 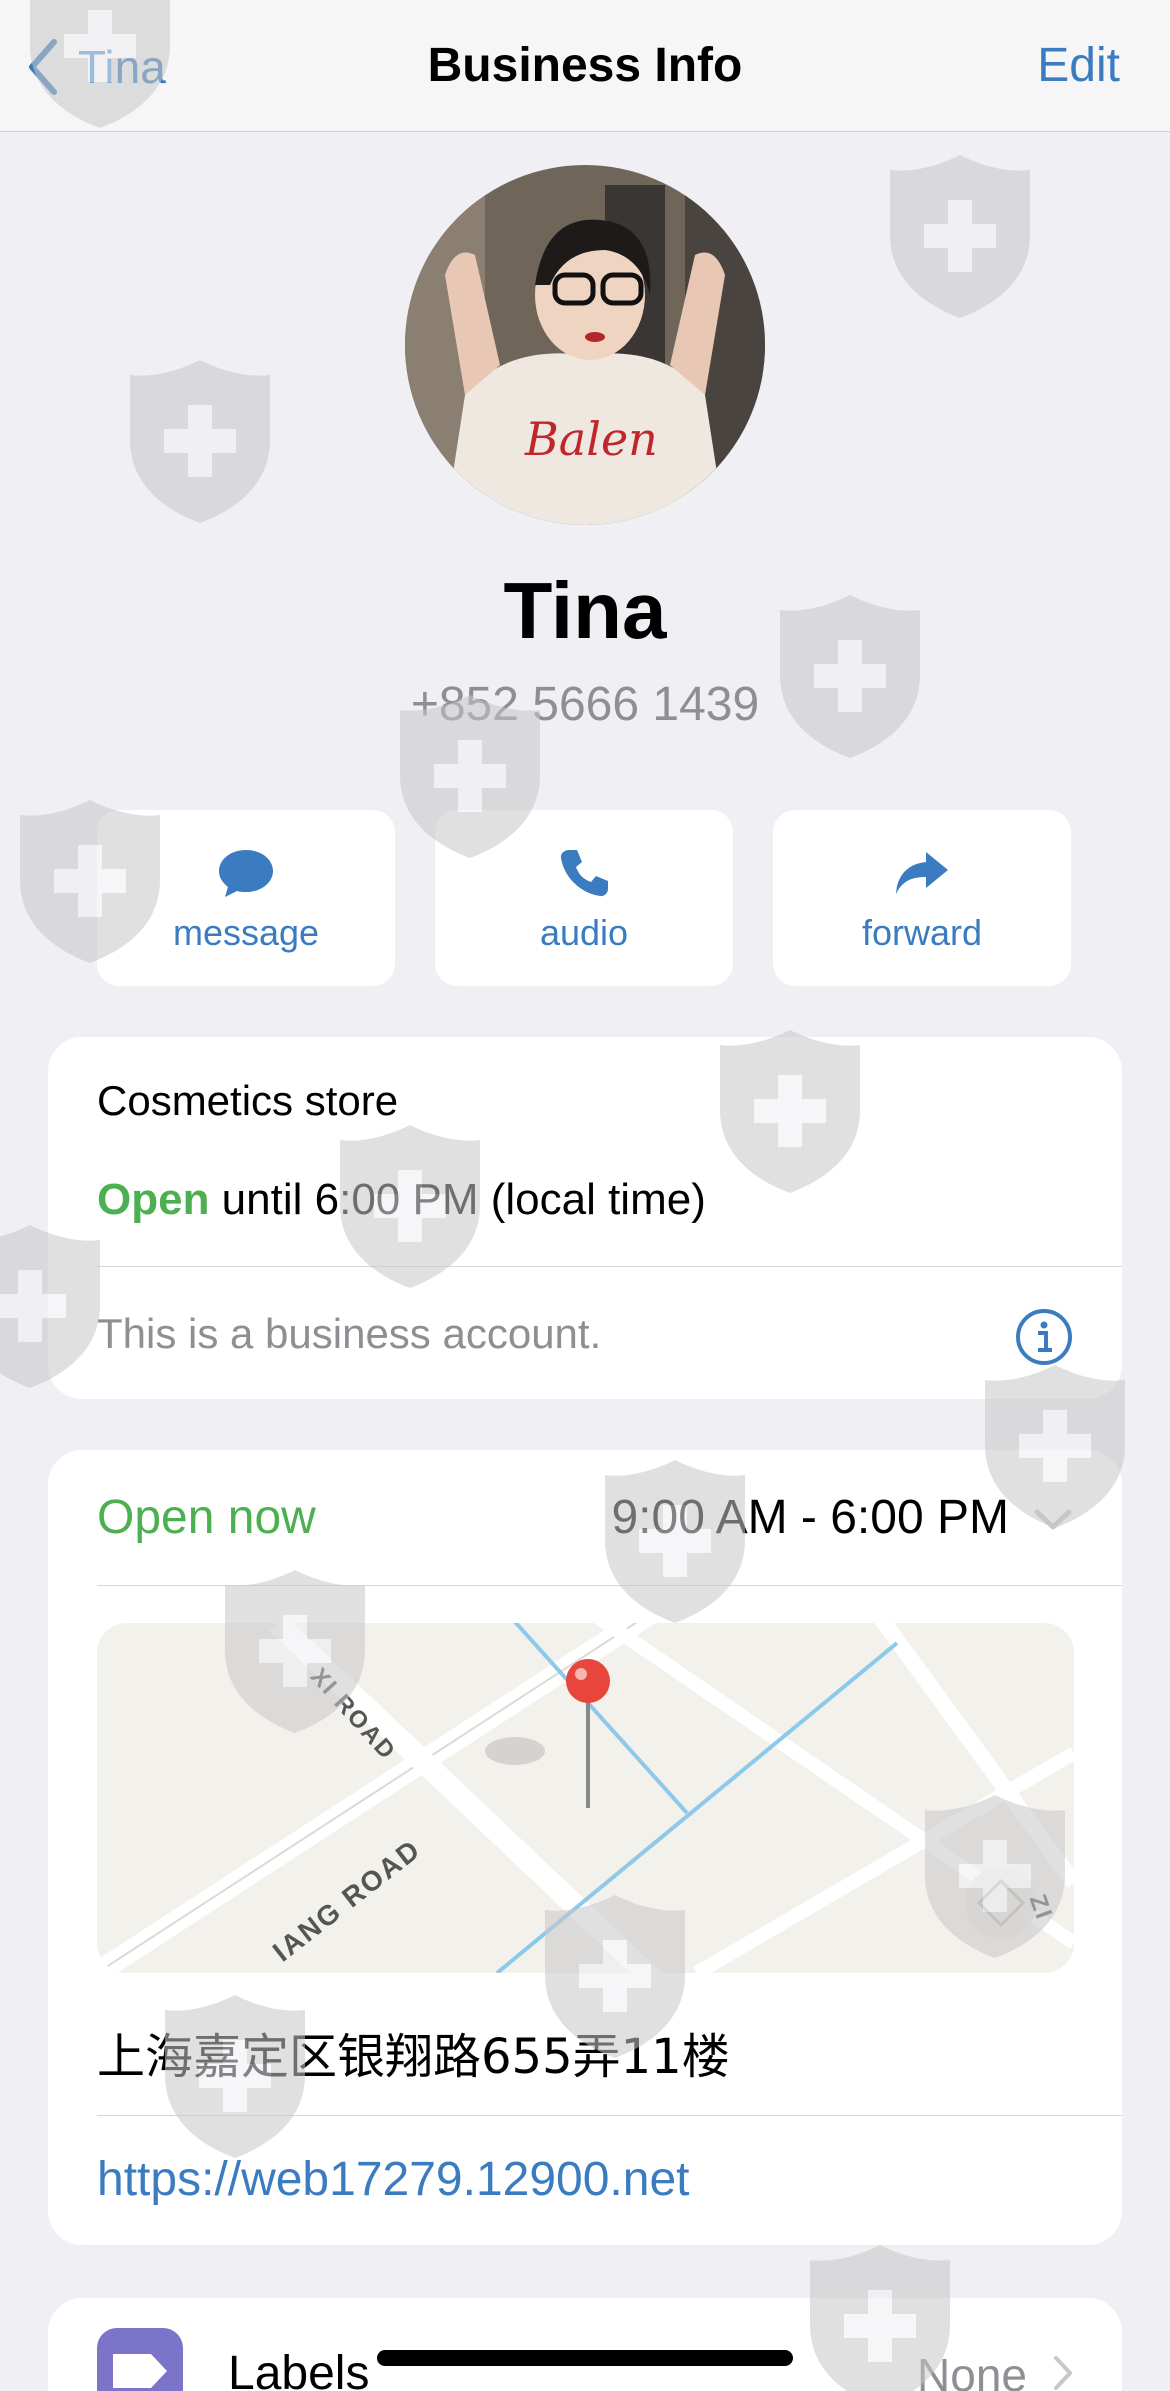 What do you see at coordinates (1044, 1337) in the screenshot?
I see `info-icon` at bounding box center [1044, 1337].